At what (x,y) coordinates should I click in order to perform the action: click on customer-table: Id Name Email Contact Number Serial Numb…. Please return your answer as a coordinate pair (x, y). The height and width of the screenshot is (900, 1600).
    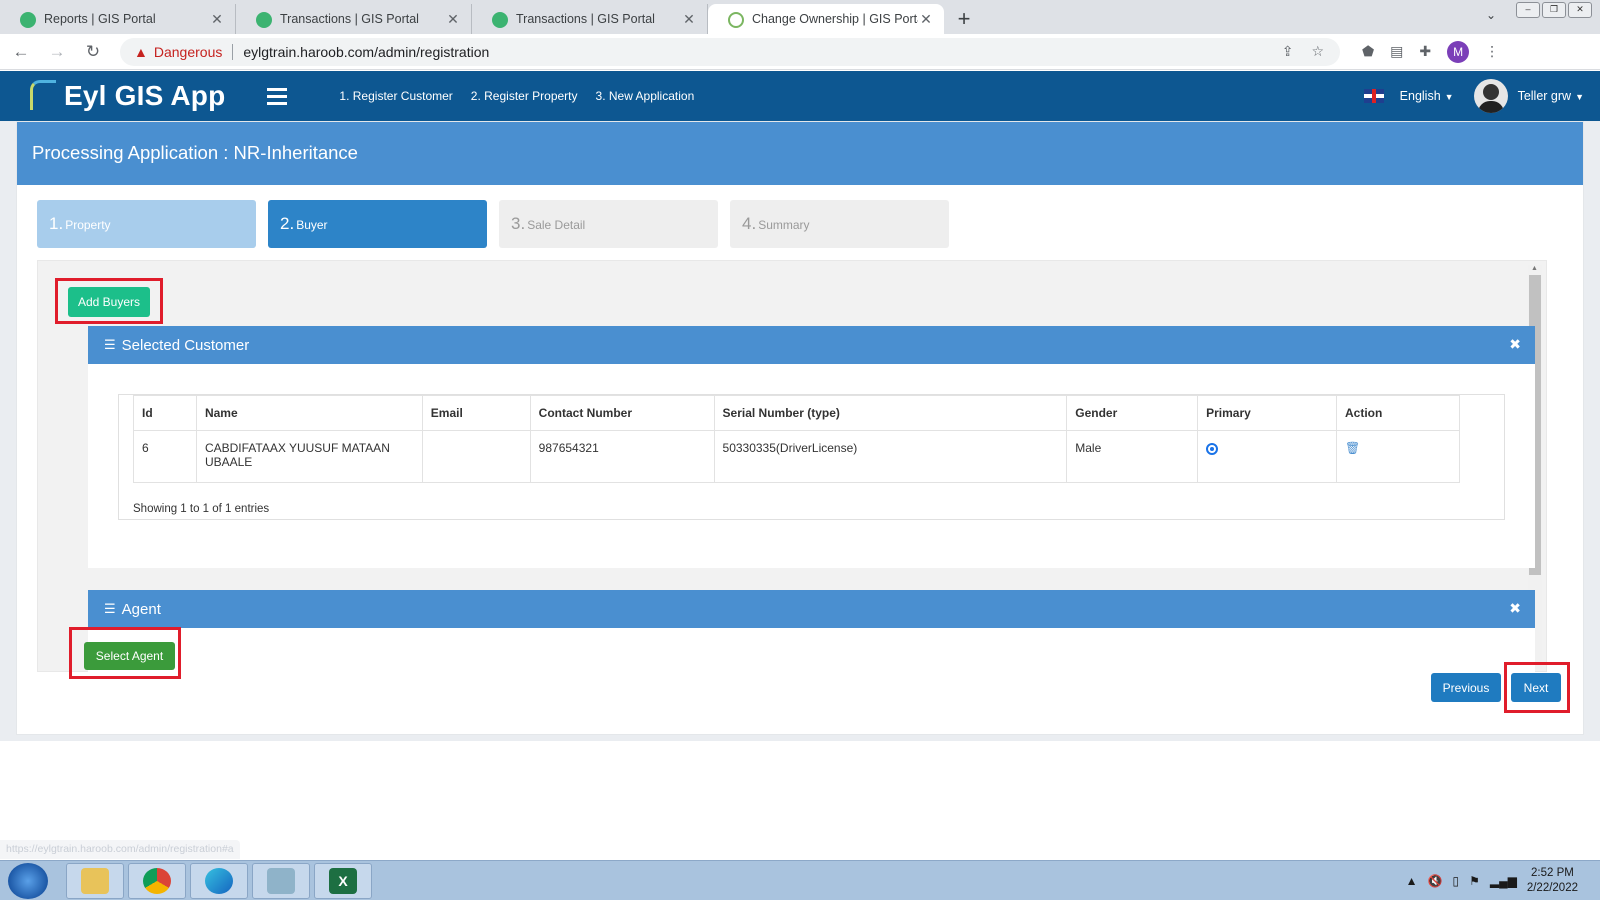
    Looking at the image, I should click on (796, 439).